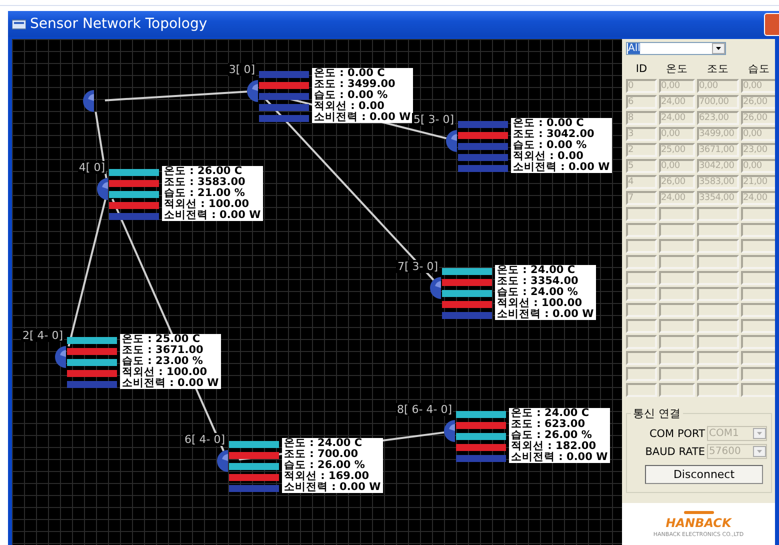 This screenshot has height=545, width=779. Describe the element at coordinates (704, 474) in the screenshot. I see `disconnect-button: Disconnect` at that location.